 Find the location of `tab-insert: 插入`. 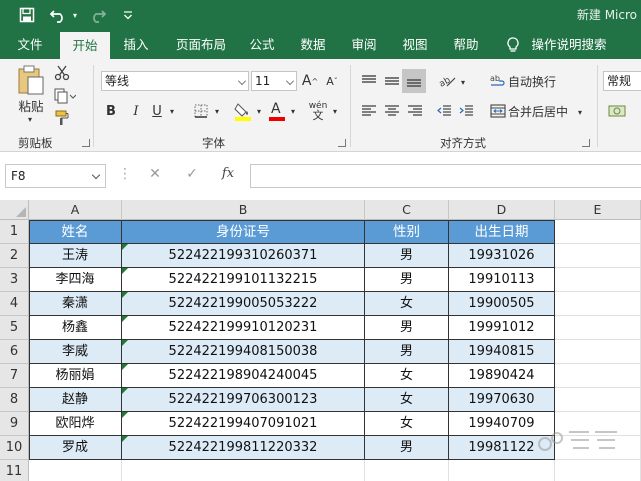

tab-insert: 插入 is located at coordinates (136, 44).